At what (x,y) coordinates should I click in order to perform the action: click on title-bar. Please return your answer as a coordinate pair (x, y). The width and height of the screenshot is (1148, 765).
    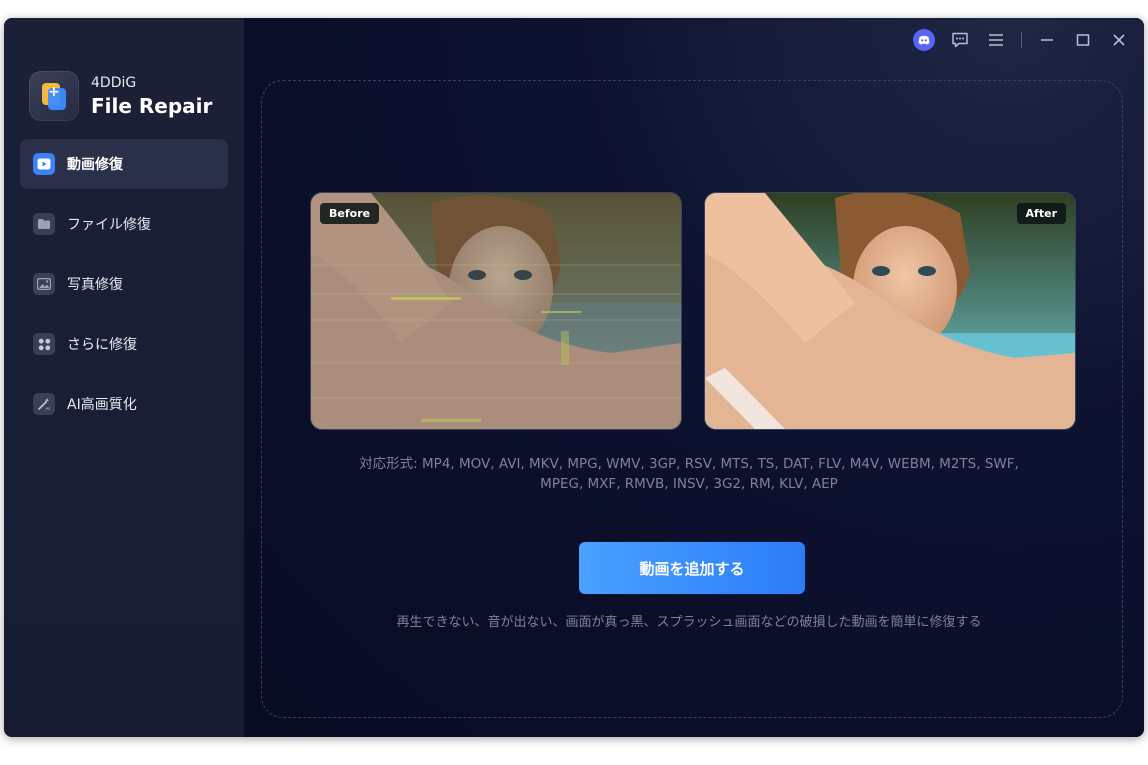
    Looking at the image, I should click on (1028, 40).